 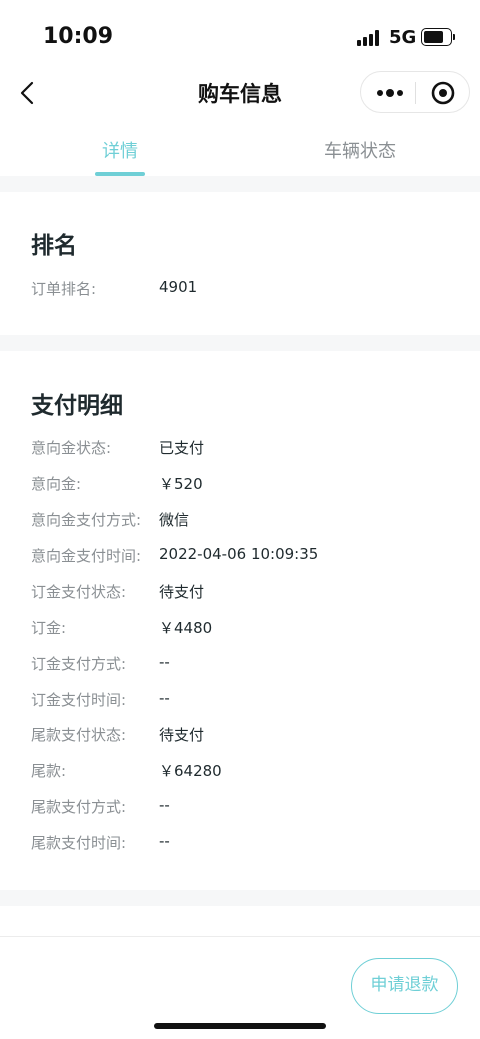 I want to click on payment-title: 支付明细, so click(x=77, y=406).